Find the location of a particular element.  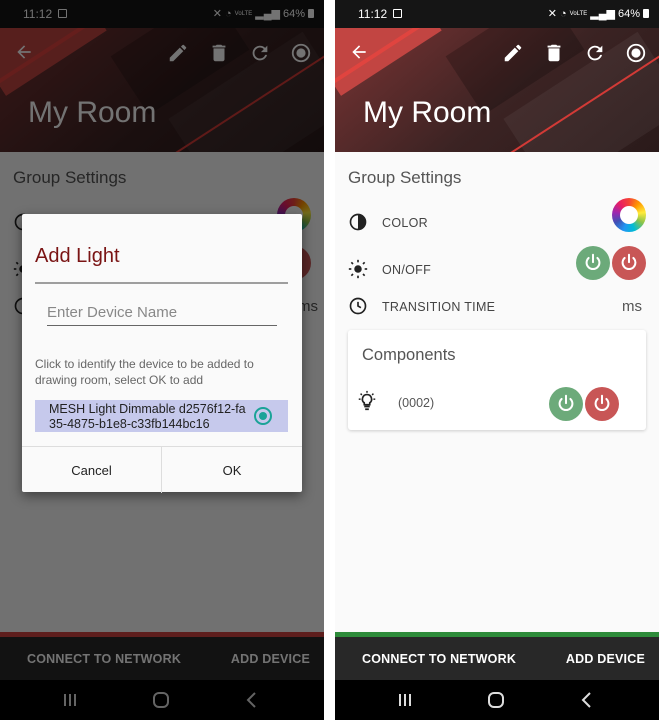

back-nav-icon is located at coordinates (587, 700).